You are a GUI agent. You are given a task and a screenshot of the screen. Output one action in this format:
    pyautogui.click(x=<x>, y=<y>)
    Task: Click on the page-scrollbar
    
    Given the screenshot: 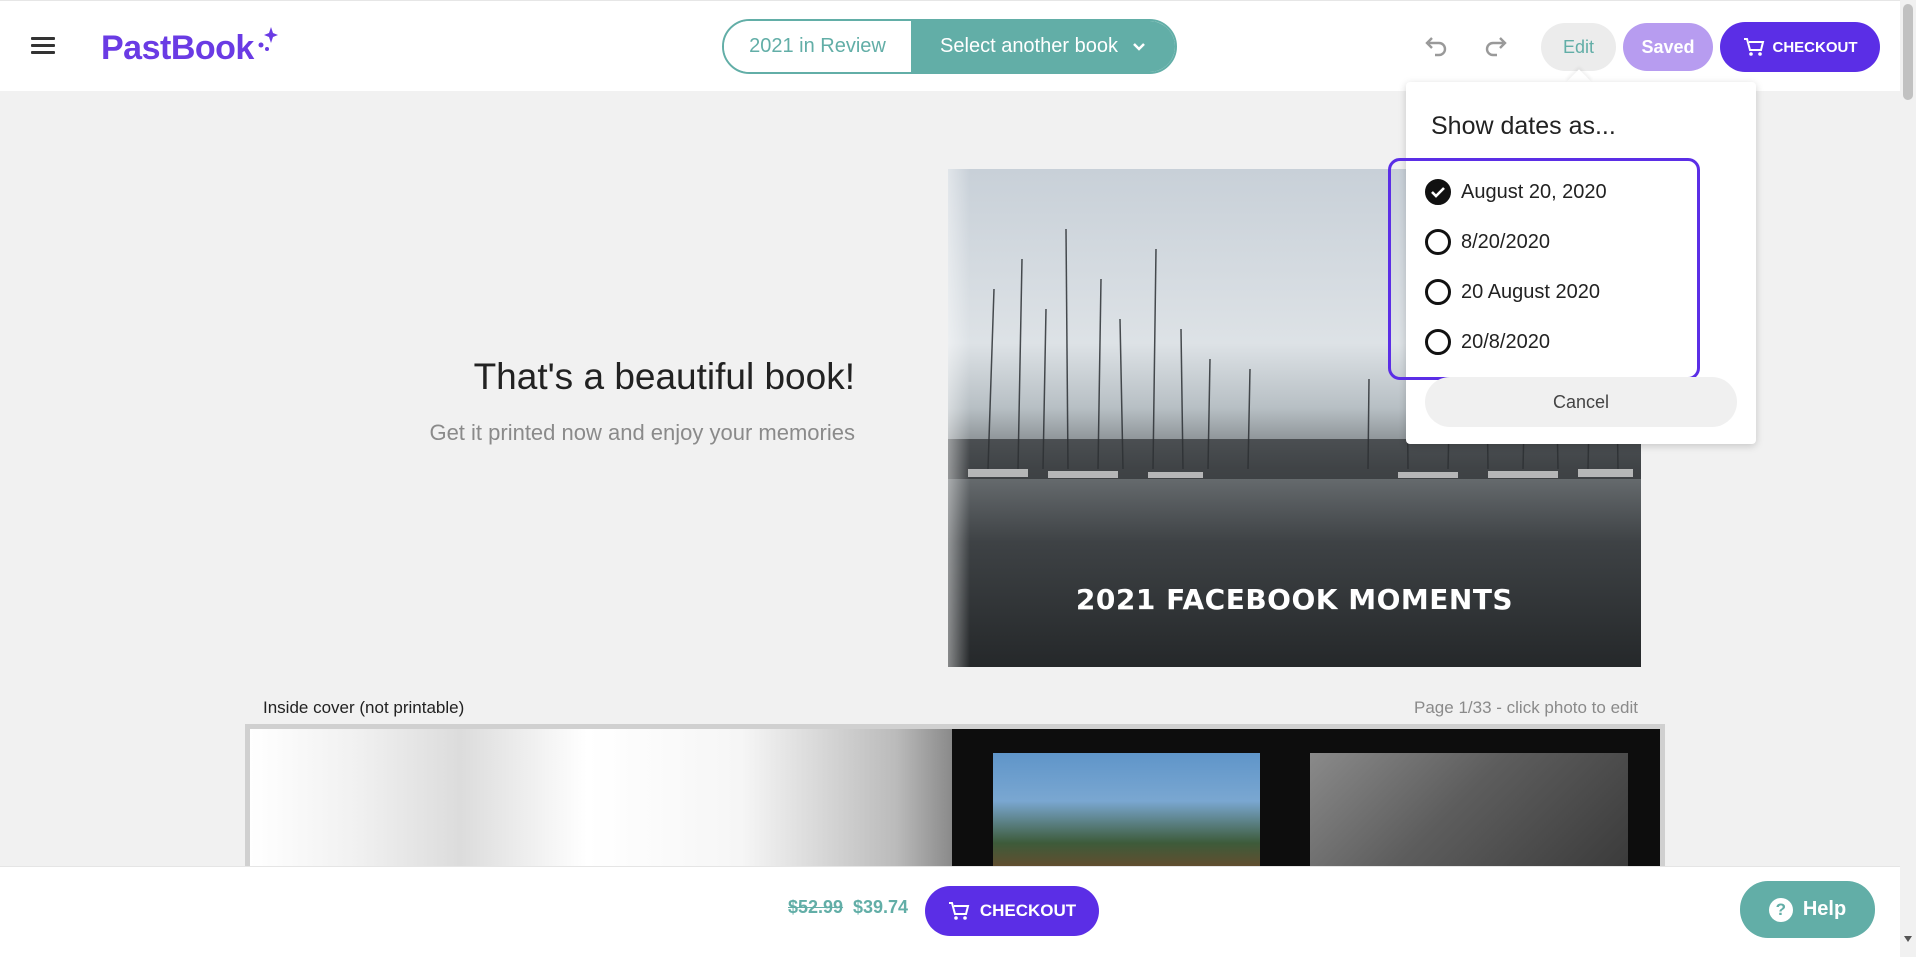 What is the action you would take?
    pyautogui.click(x=1908, y=478)
    